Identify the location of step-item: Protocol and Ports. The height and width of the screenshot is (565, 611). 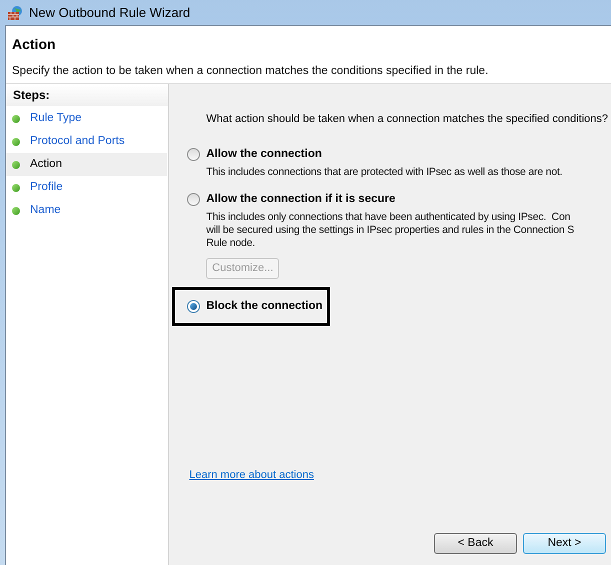
(87, 141).